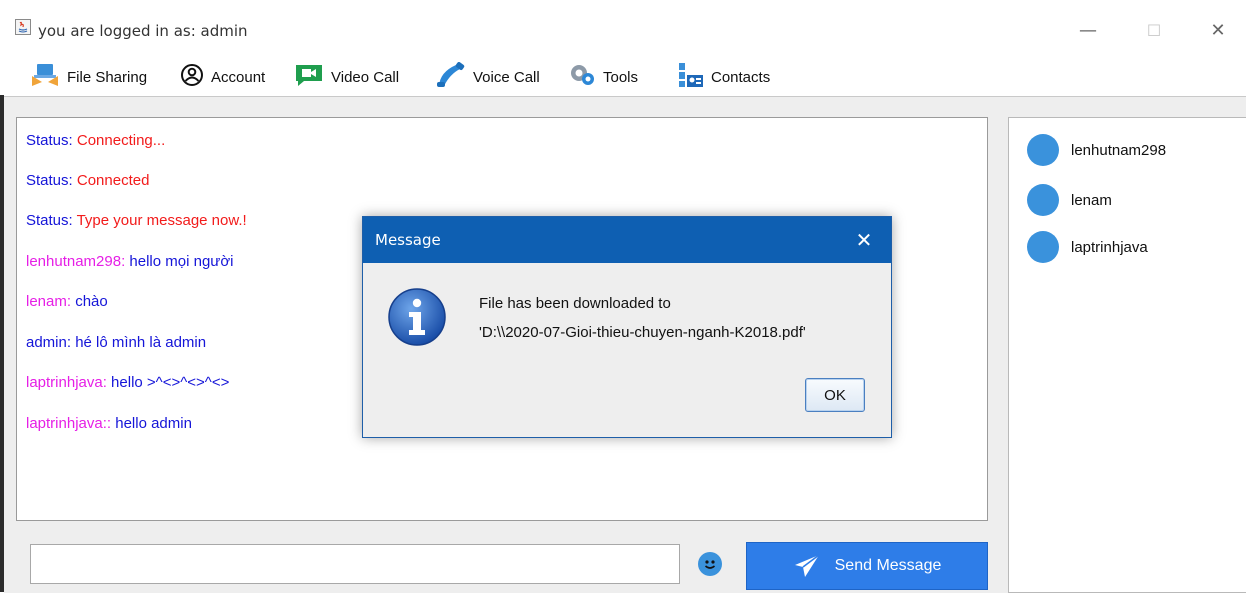 The image size is (1246, 593). What do you see at coordinates (627, 240) in the screenshot?
I see `dialog-title-bar: Message ✕` at bounding box center [627, 240].